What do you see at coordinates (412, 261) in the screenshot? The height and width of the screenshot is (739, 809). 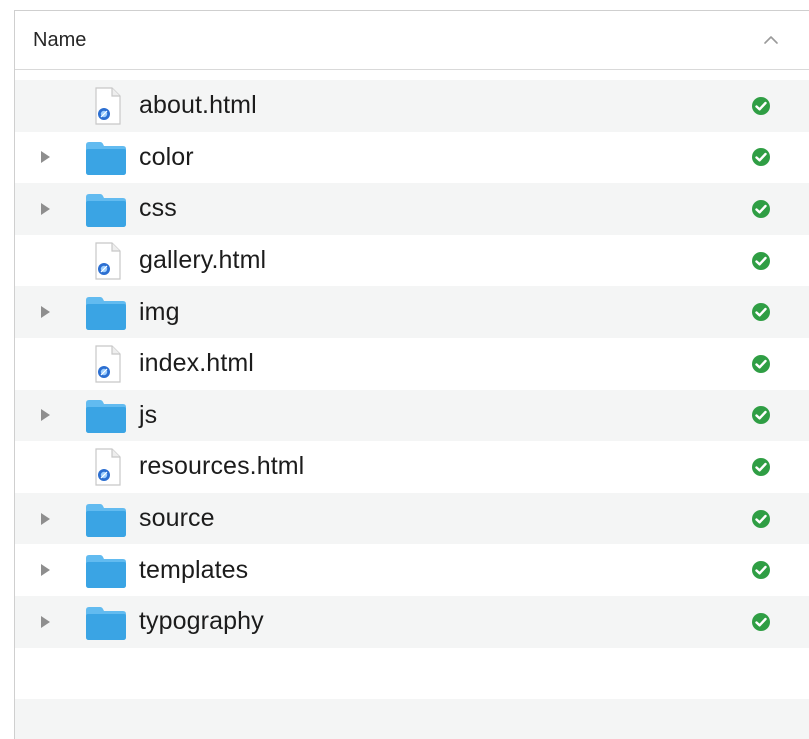 I see `list-item: gallery.html` at bounding box center [412, 261].